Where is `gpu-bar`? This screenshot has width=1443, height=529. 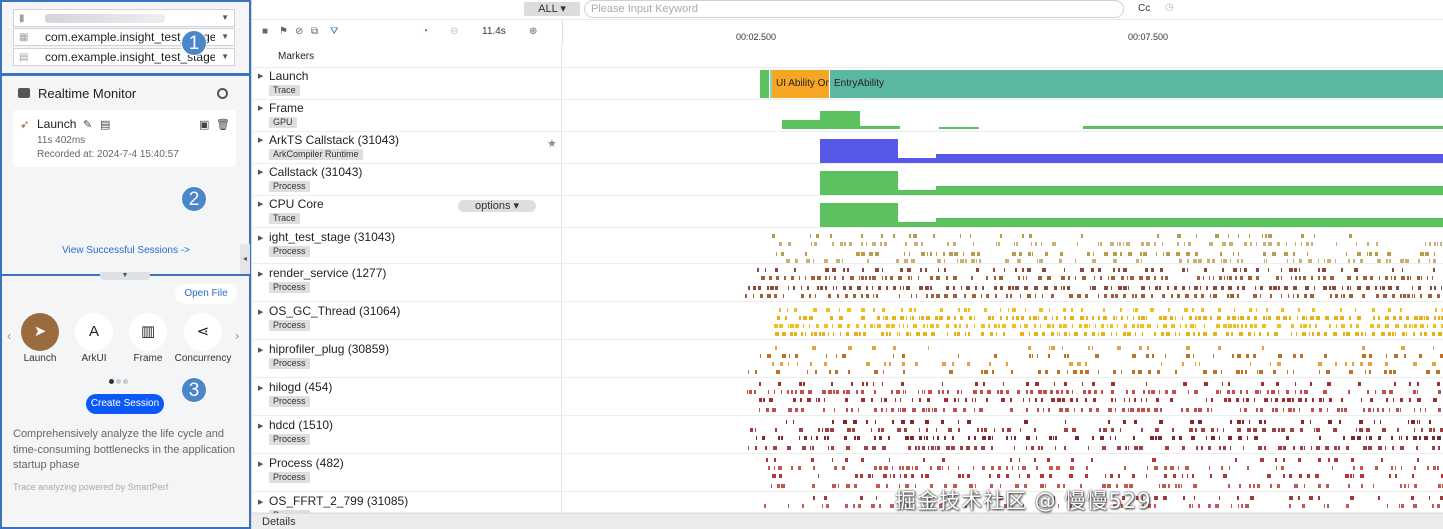 gpu-bar is located at coordinates (801, 124).